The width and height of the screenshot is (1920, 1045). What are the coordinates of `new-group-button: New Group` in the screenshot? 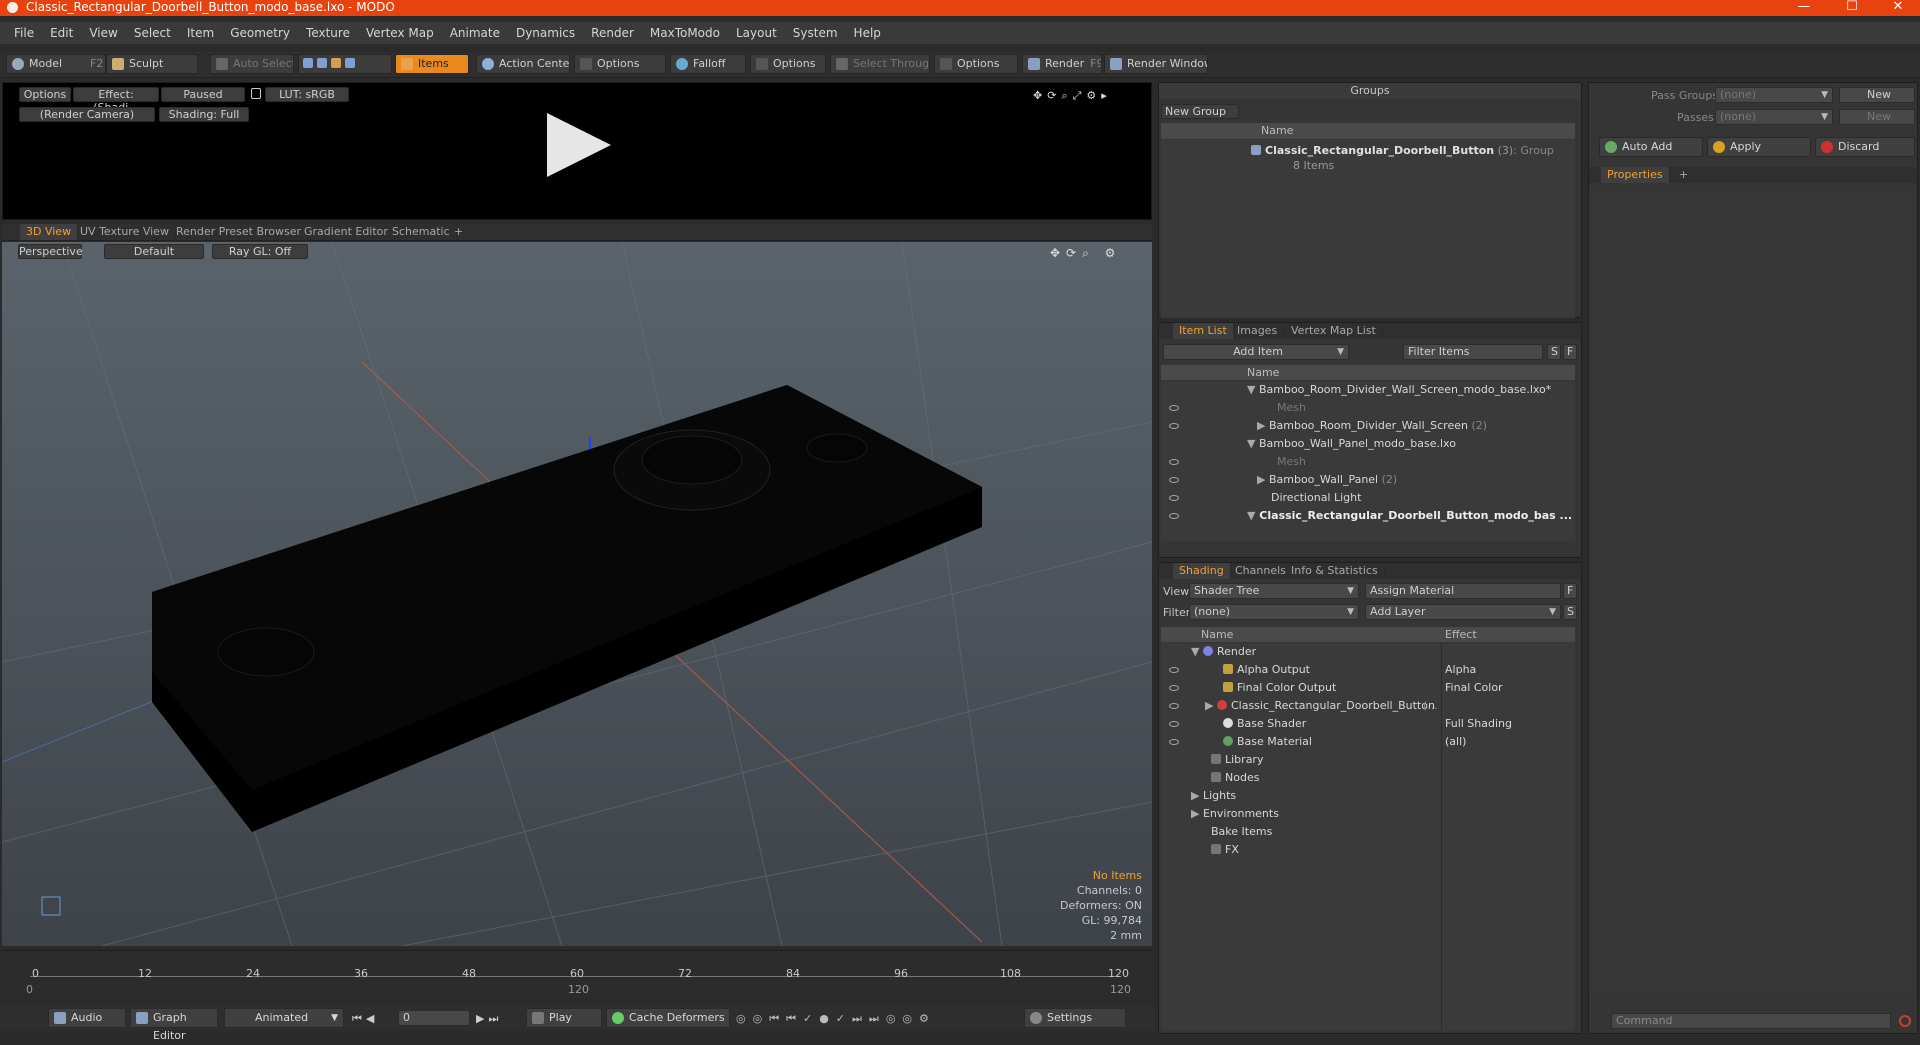 It's located at (1200, 111).